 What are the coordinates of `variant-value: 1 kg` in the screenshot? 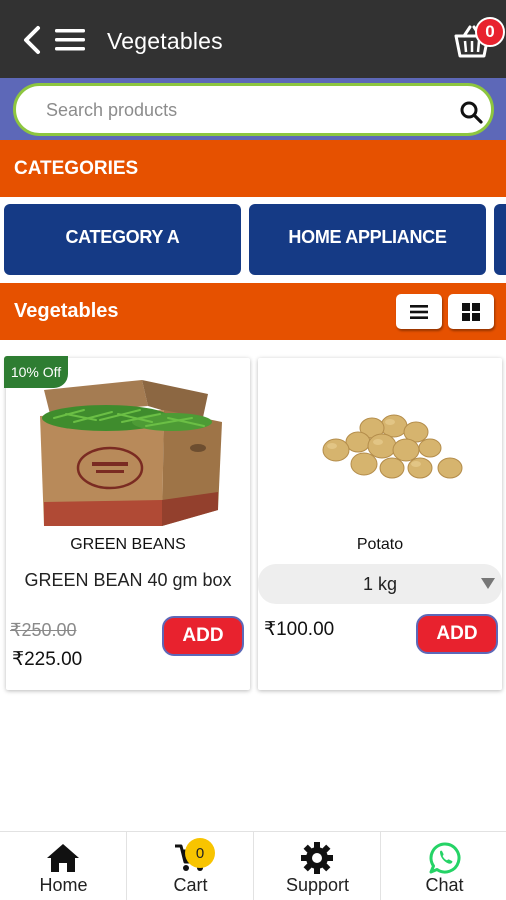 It's located at (380, 584).